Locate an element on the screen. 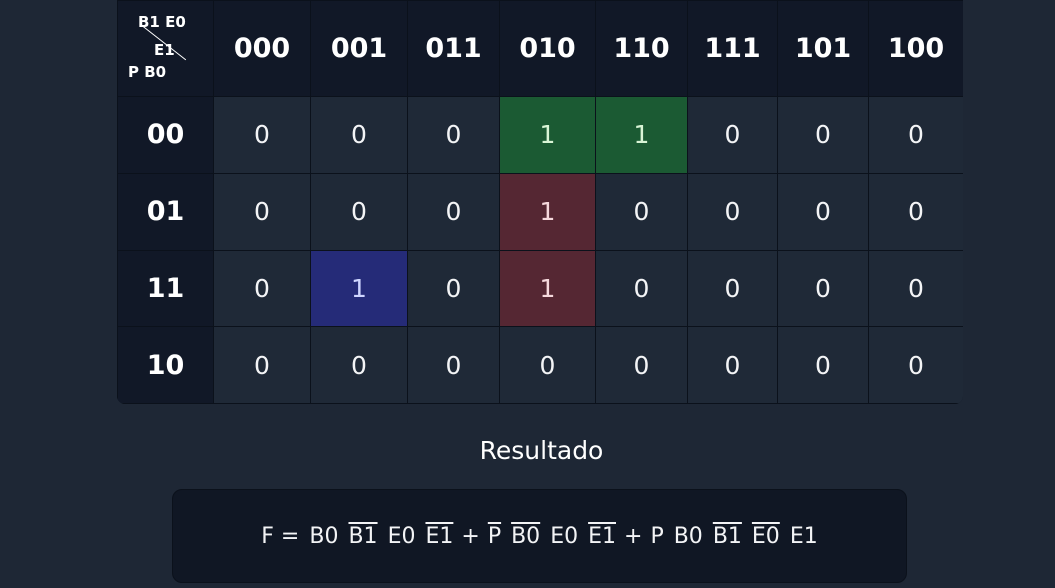  row-header: 00 is located at coordinates (165, 135).